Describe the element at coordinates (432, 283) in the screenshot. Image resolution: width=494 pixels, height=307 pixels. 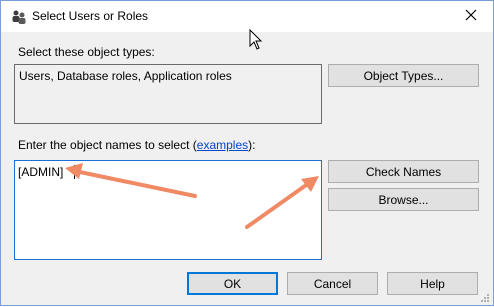
I see `help-button: Help` at that location.